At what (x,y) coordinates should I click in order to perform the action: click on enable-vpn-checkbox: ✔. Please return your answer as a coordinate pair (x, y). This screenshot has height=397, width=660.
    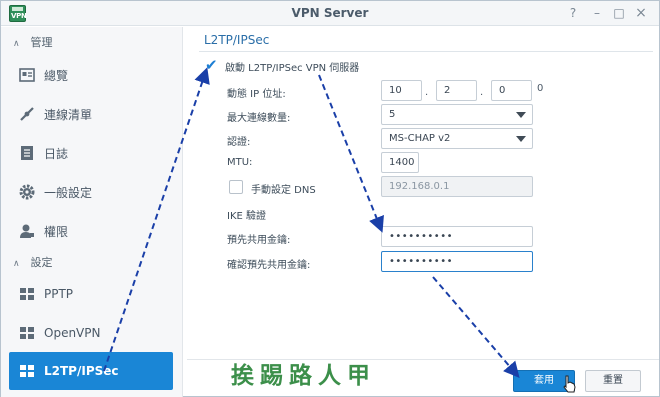
    Looking at the image, I should click on (212, 65).